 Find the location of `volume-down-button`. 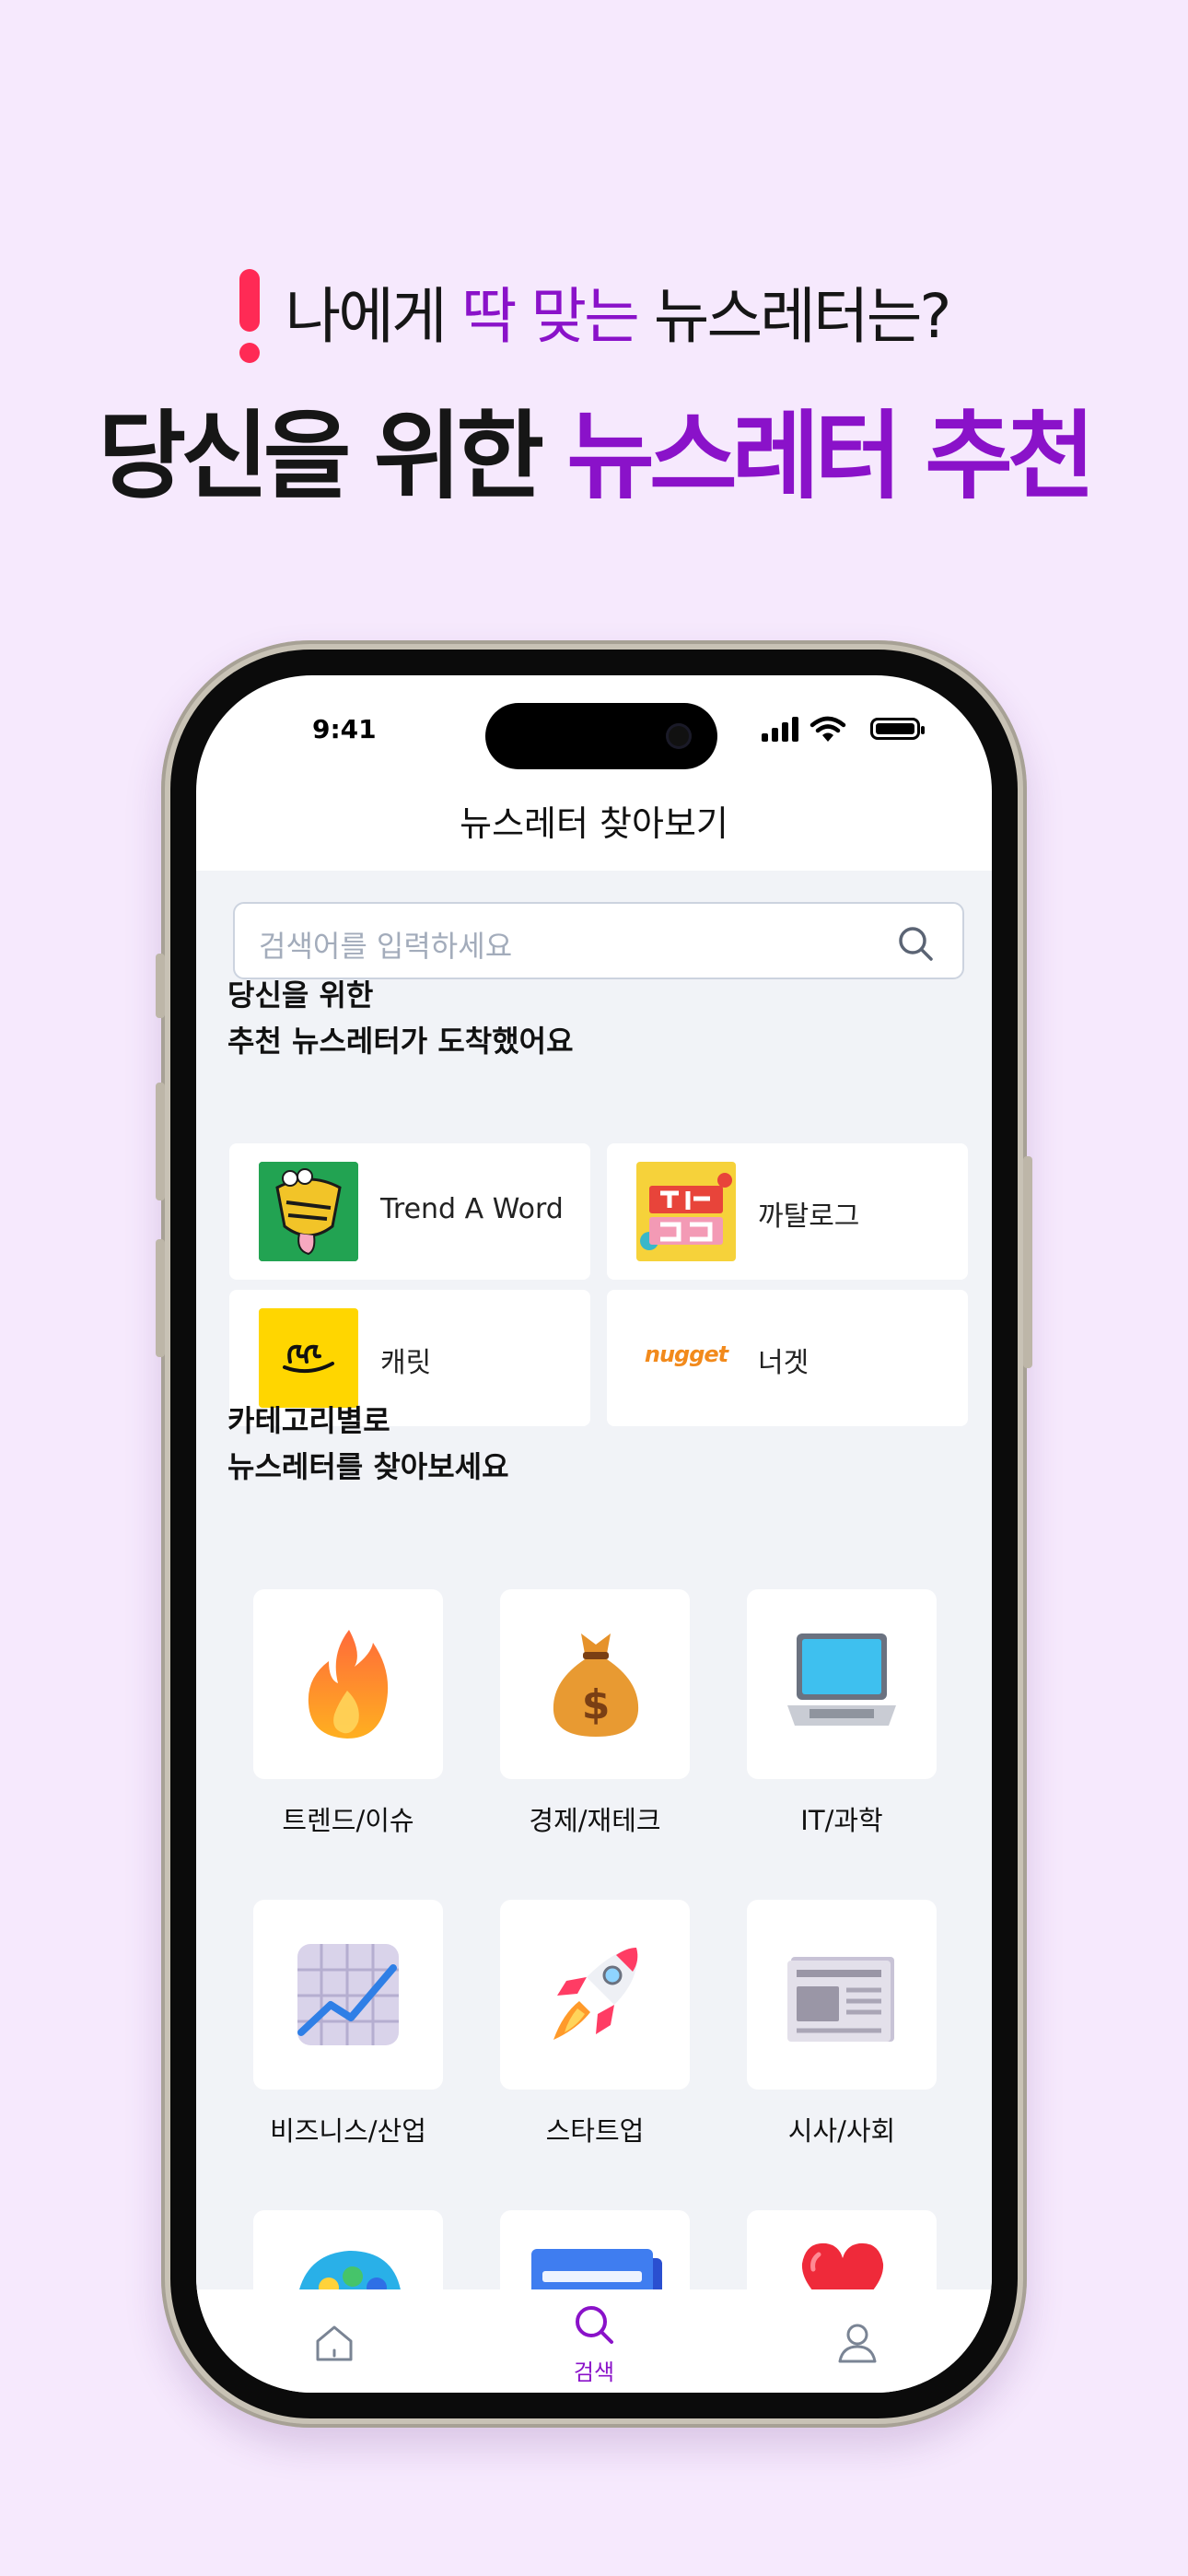

volume-down-button is located at coordinates (160, 1298).